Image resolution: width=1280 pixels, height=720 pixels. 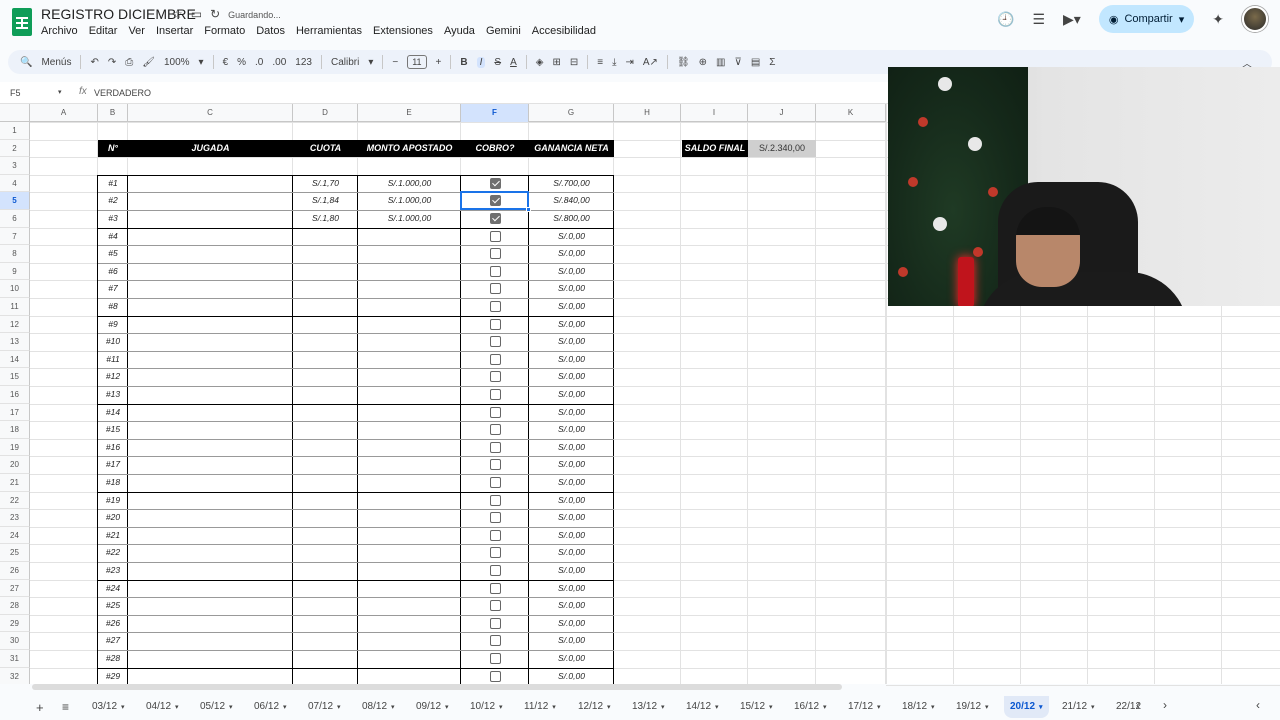 What do you see at coordinates (494, 200) in the screenshot?
I see `selected-cell` at bounding box center [494, 200].